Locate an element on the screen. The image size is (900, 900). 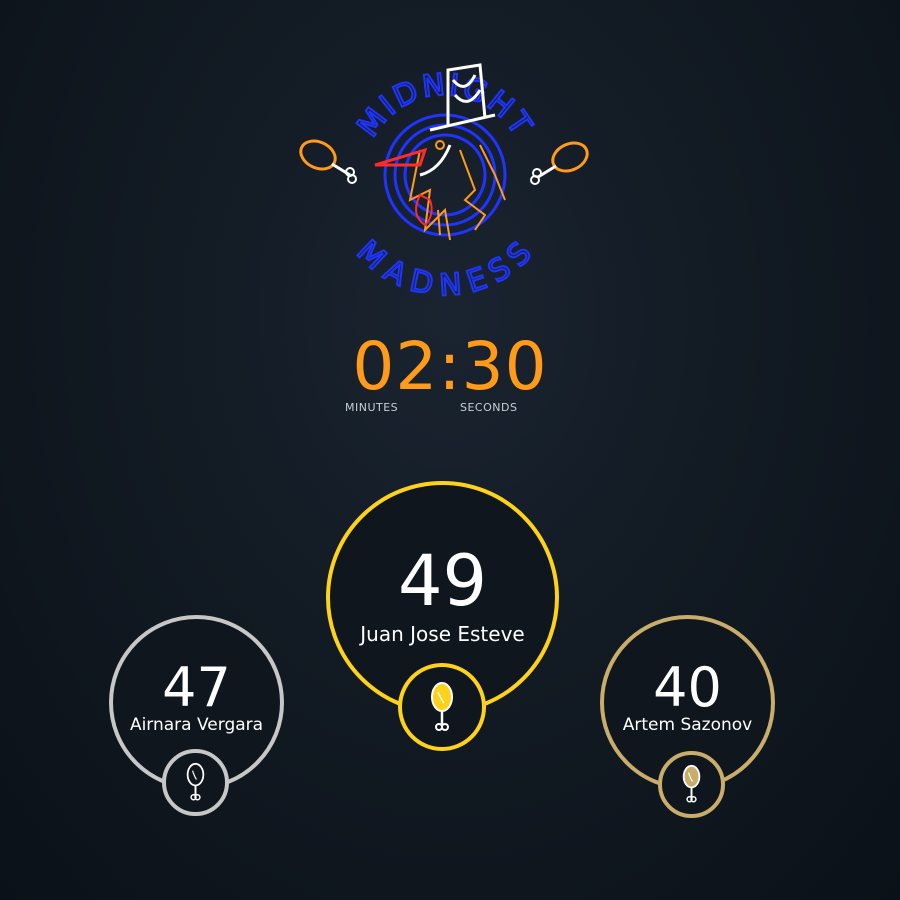
left-drumstick-icon is located at coordinates (328, 161).